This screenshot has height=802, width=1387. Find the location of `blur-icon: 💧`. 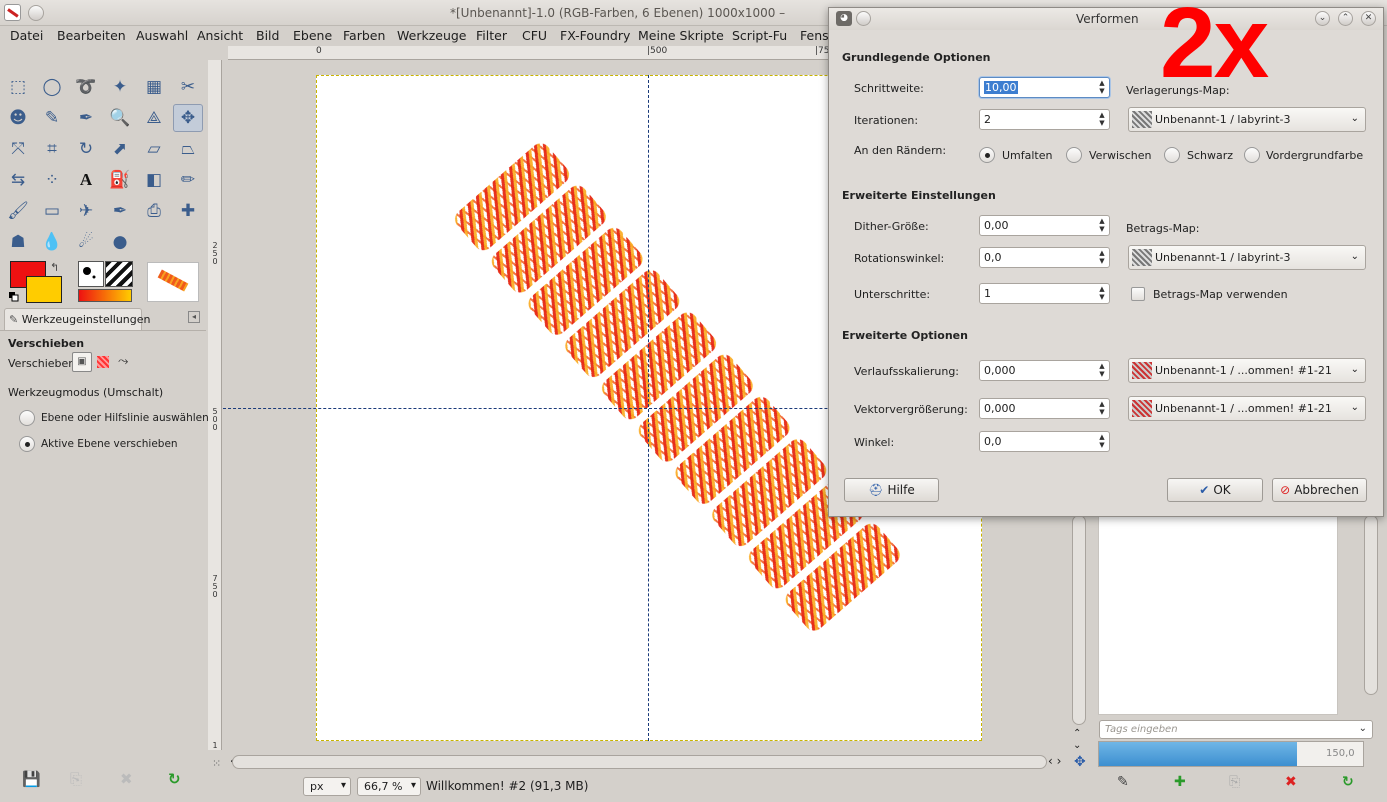

blur-icon: 💧 is located at coordinates (52, 242).